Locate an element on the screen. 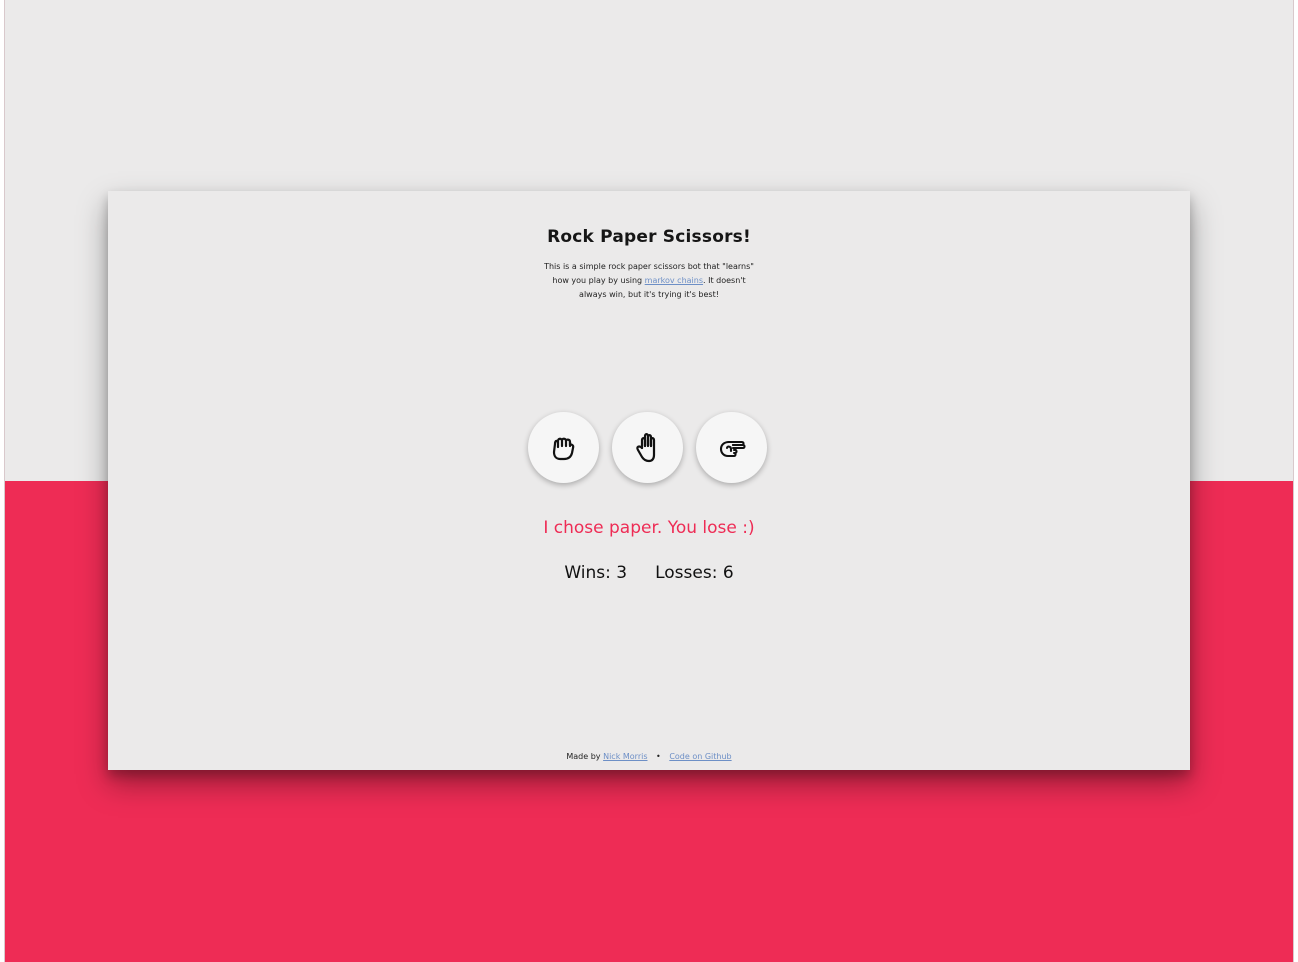 This screenshot has width=1298, height=962. scissors-icon is located at coordinates (732, 448).